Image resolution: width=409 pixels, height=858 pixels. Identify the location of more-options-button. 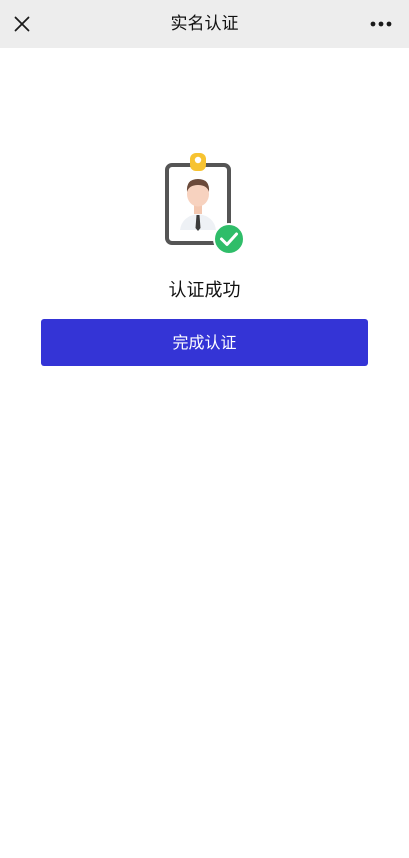
(381, 24).